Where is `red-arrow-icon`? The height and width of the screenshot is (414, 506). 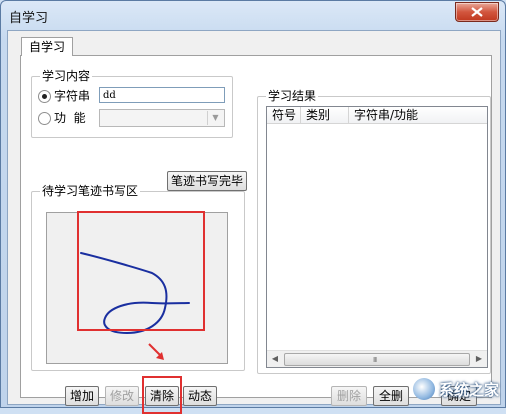 red-arrow-icon is located at coordinates (156, 351).